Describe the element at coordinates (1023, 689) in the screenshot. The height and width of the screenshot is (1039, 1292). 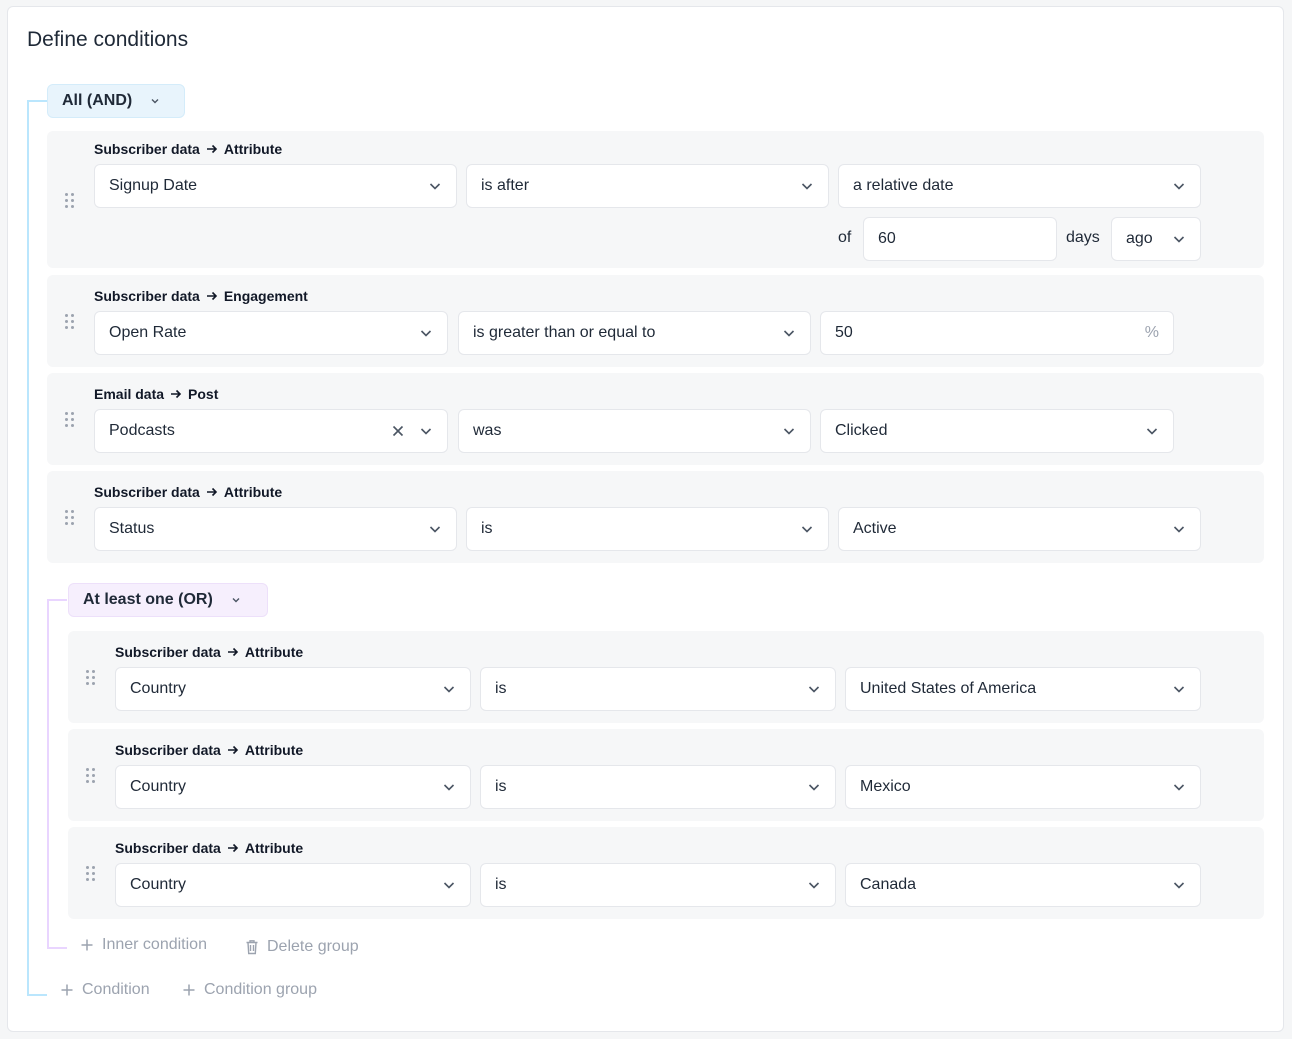
I see `value-select: United States of America` at that location.